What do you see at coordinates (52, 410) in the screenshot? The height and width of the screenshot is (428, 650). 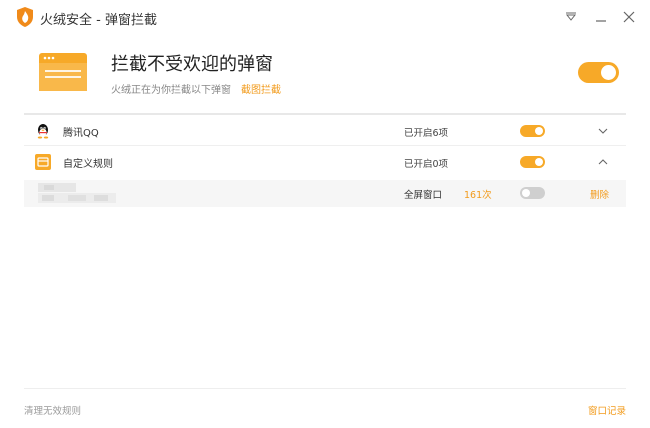 I see `clear-invalid-rules-link: 清理无效规则` at bounding box center [52, 410].